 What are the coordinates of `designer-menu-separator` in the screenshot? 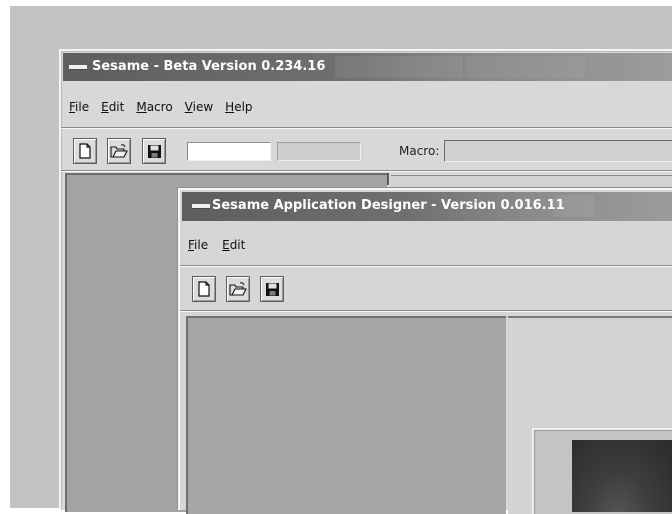 It's located at (426, 266).